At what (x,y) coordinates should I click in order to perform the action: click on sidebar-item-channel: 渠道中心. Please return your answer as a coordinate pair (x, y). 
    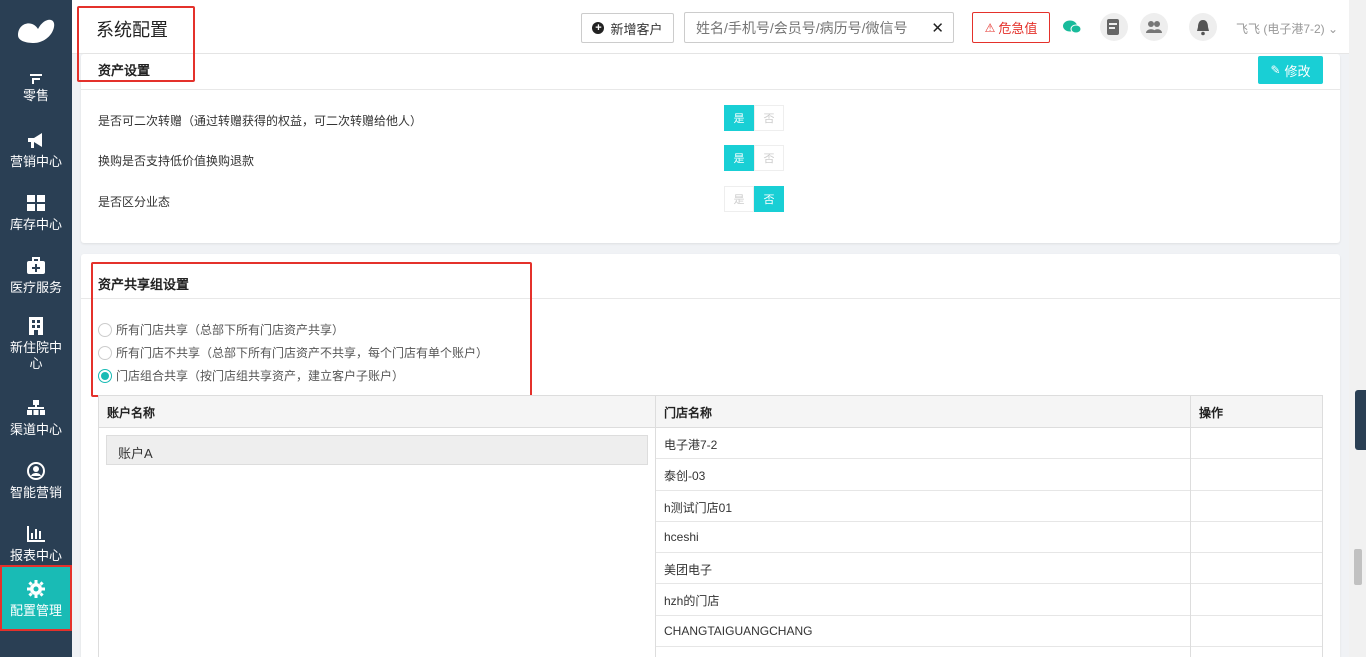
    Looking at the image, I should click on (36, 417).